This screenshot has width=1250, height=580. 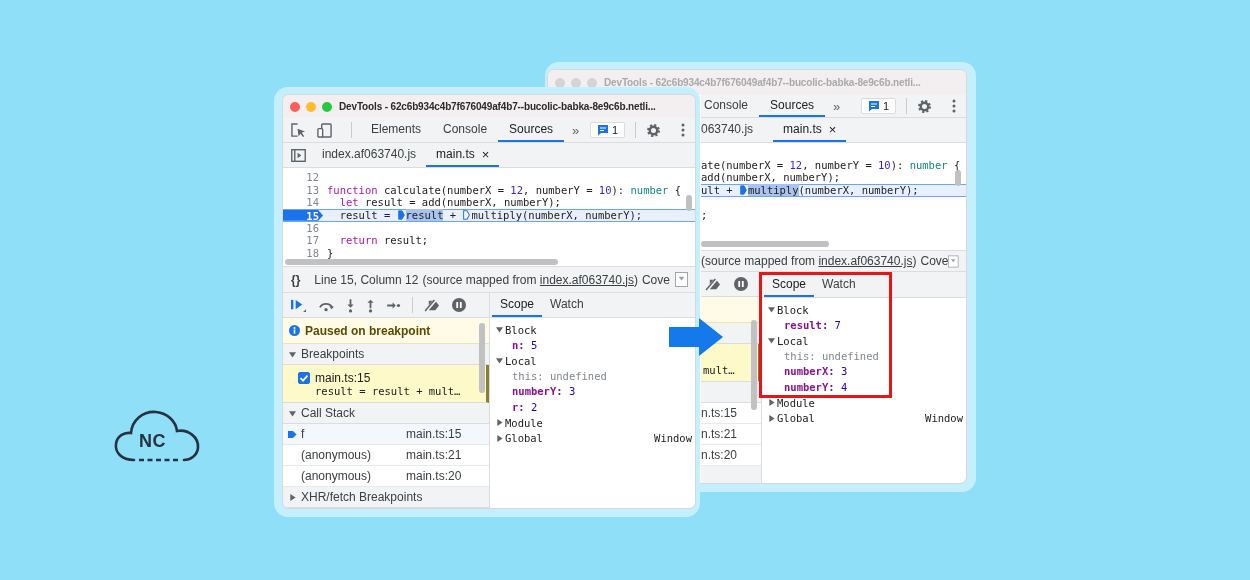 I want to click on step-into-icon, so click(x=350, y=305).